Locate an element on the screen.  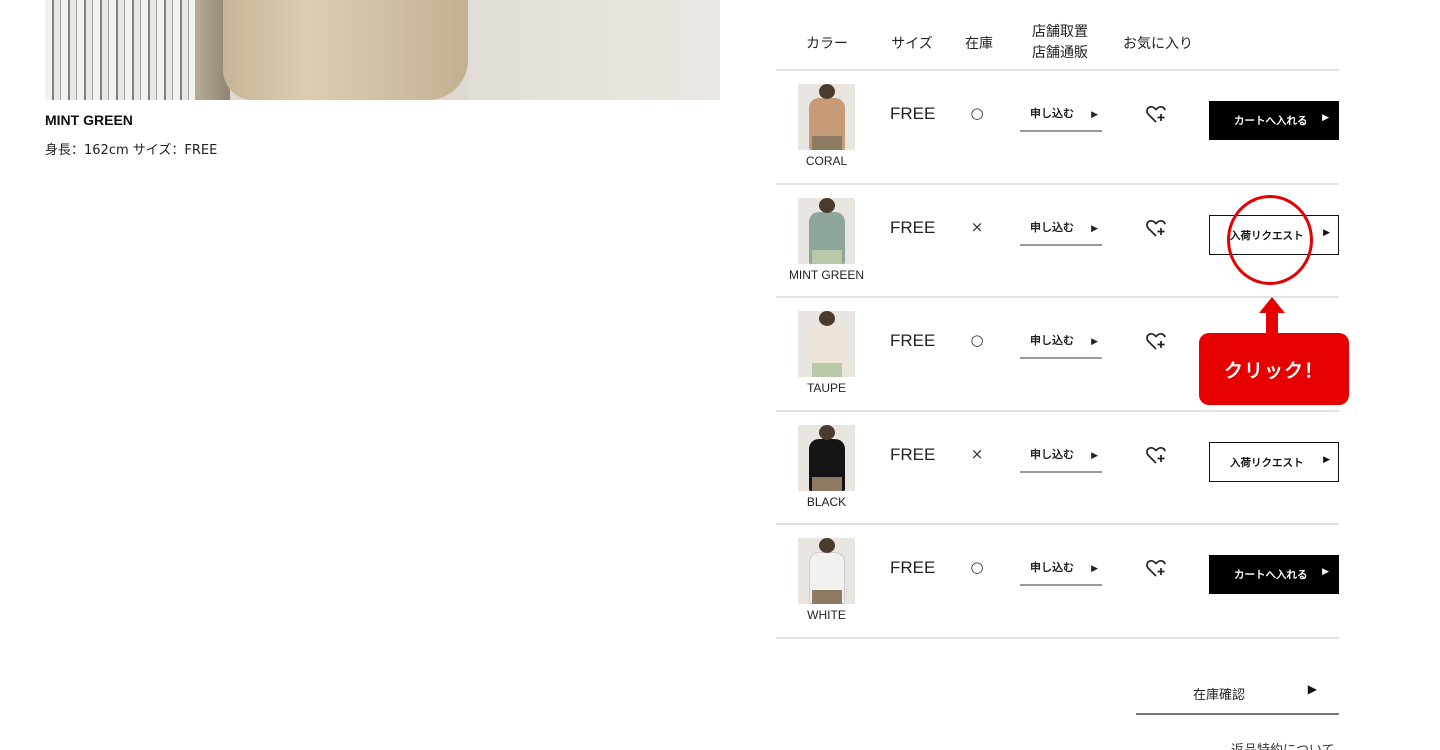
stock-check-label: 在庫確認 is located at coordinates (1219, 695).